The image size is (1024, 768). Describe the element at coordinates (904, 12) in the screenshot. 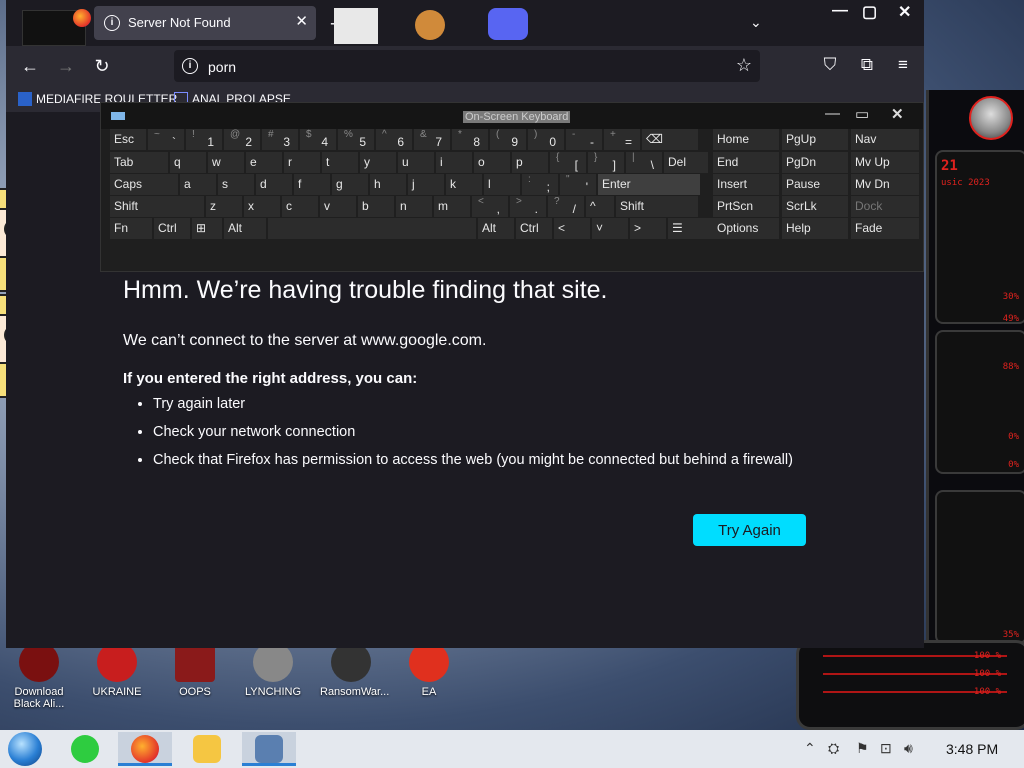

I see `close-window-icon: ✕` at that location.